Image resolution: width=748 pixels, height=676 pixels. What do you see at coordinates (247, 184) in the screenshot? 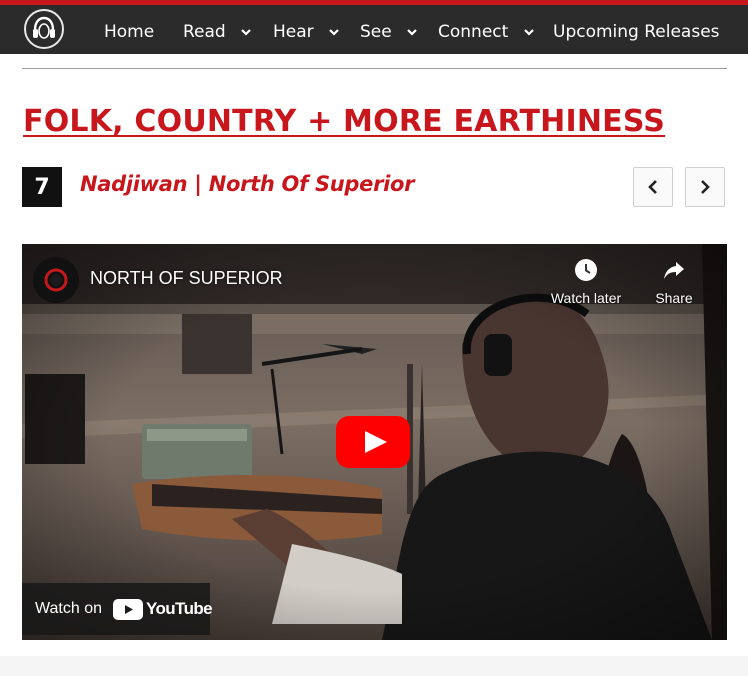
I see `track-title: Nadjiwan | North Of Superior` at bounding box center [247, 184].